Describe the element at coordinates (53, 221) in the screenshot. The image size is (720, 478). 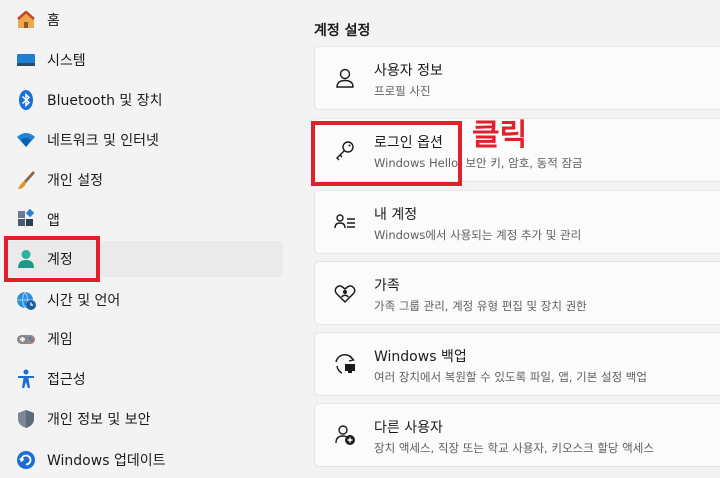
I see `sidebar-item-label: 앱` at that location.